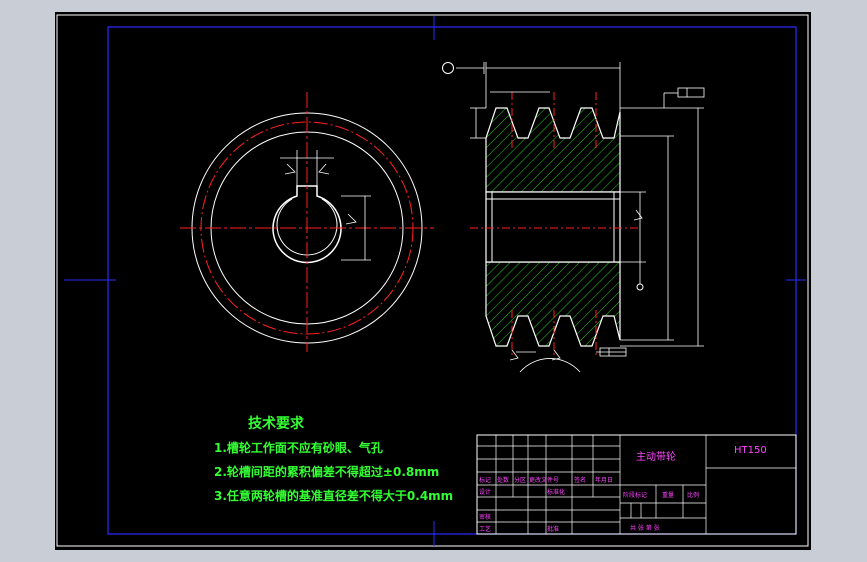  Describe the element at coordinates (553, 529) in the screenshot. I see `label-approve: 批准` at that location.